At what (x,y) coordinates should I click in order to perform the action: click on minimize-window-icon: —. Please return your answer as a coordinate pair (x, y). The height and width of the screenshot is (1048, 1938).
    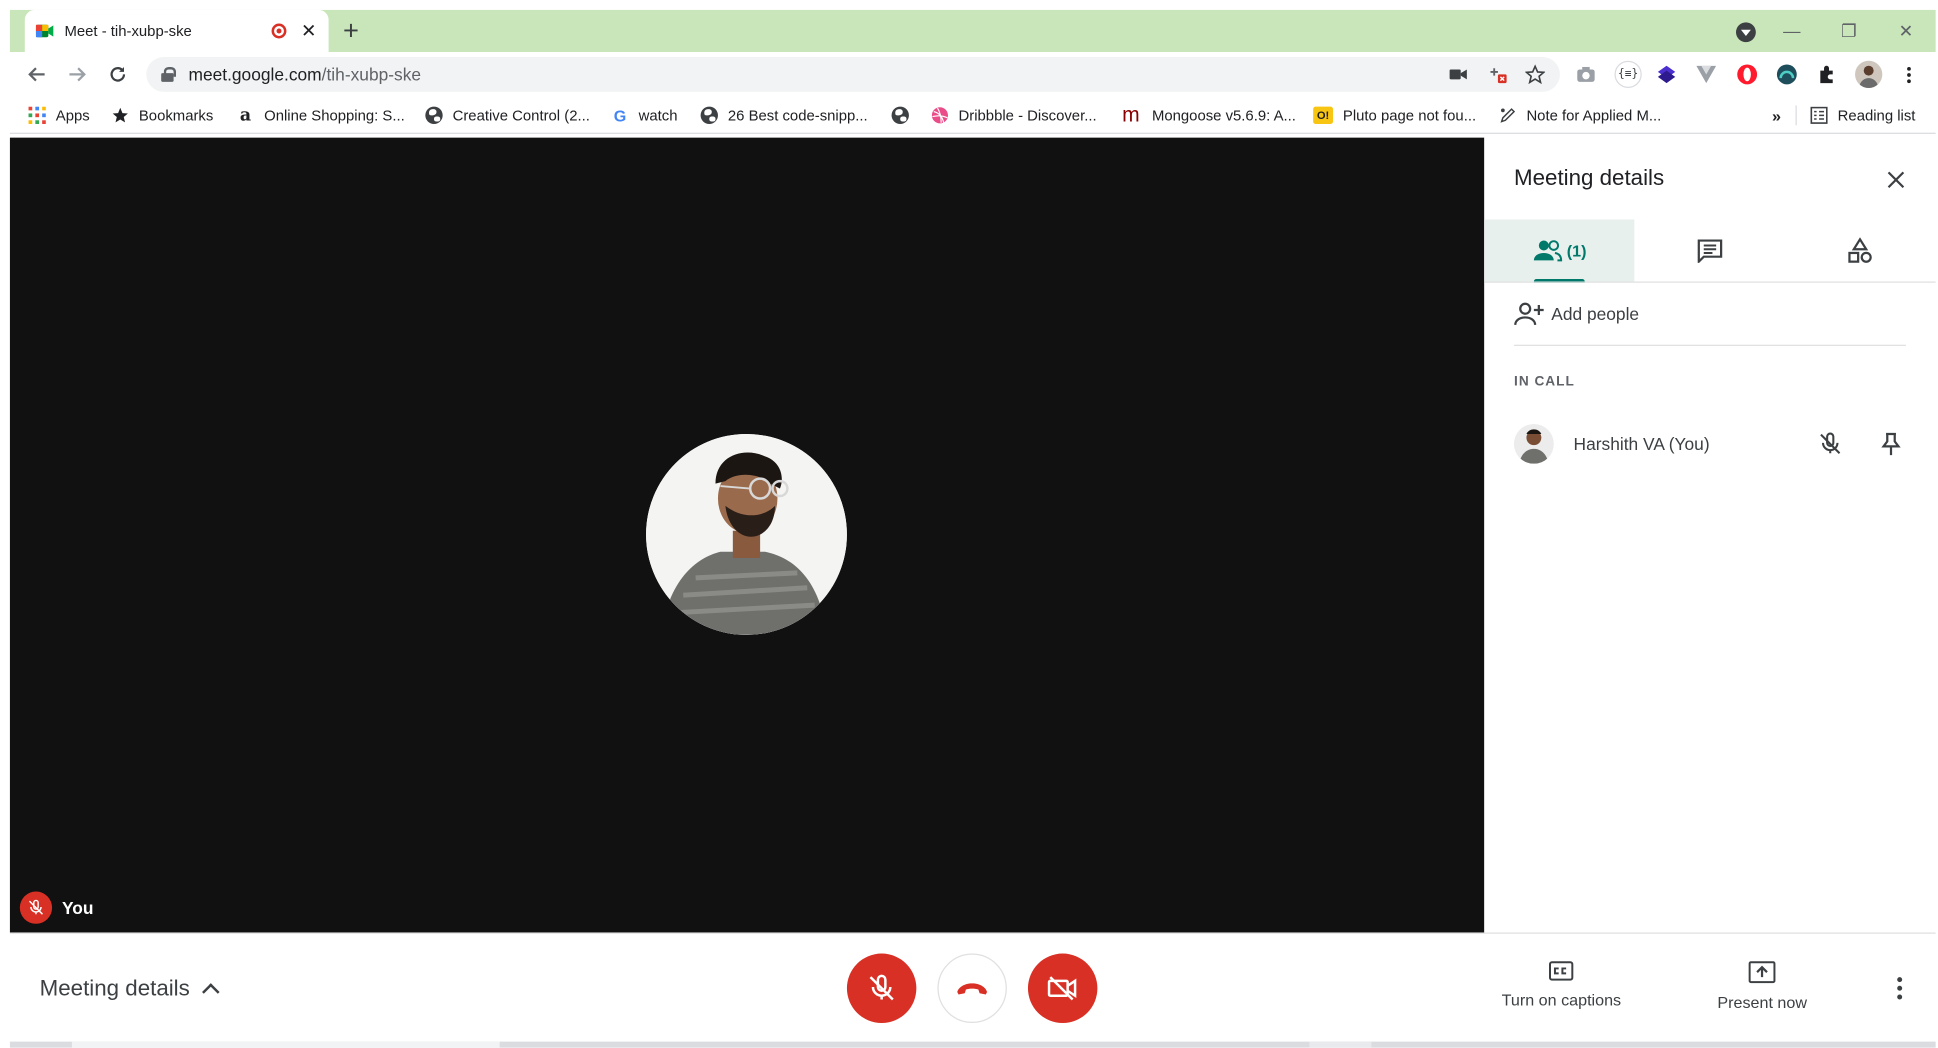
    Looking at the image, I should click on (1791, 30).